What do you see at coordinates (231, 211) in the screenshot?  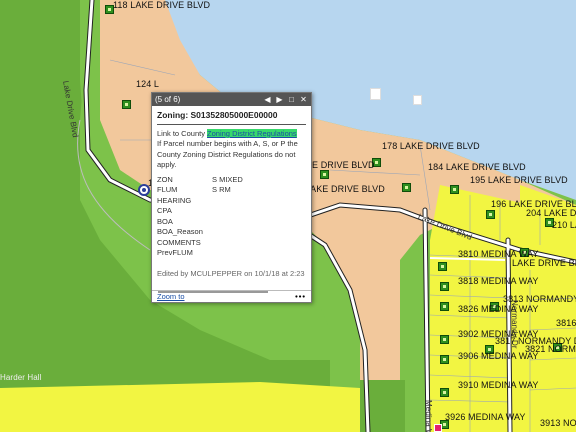 I see `field-row: CPA` at bounding box center [231, 211].